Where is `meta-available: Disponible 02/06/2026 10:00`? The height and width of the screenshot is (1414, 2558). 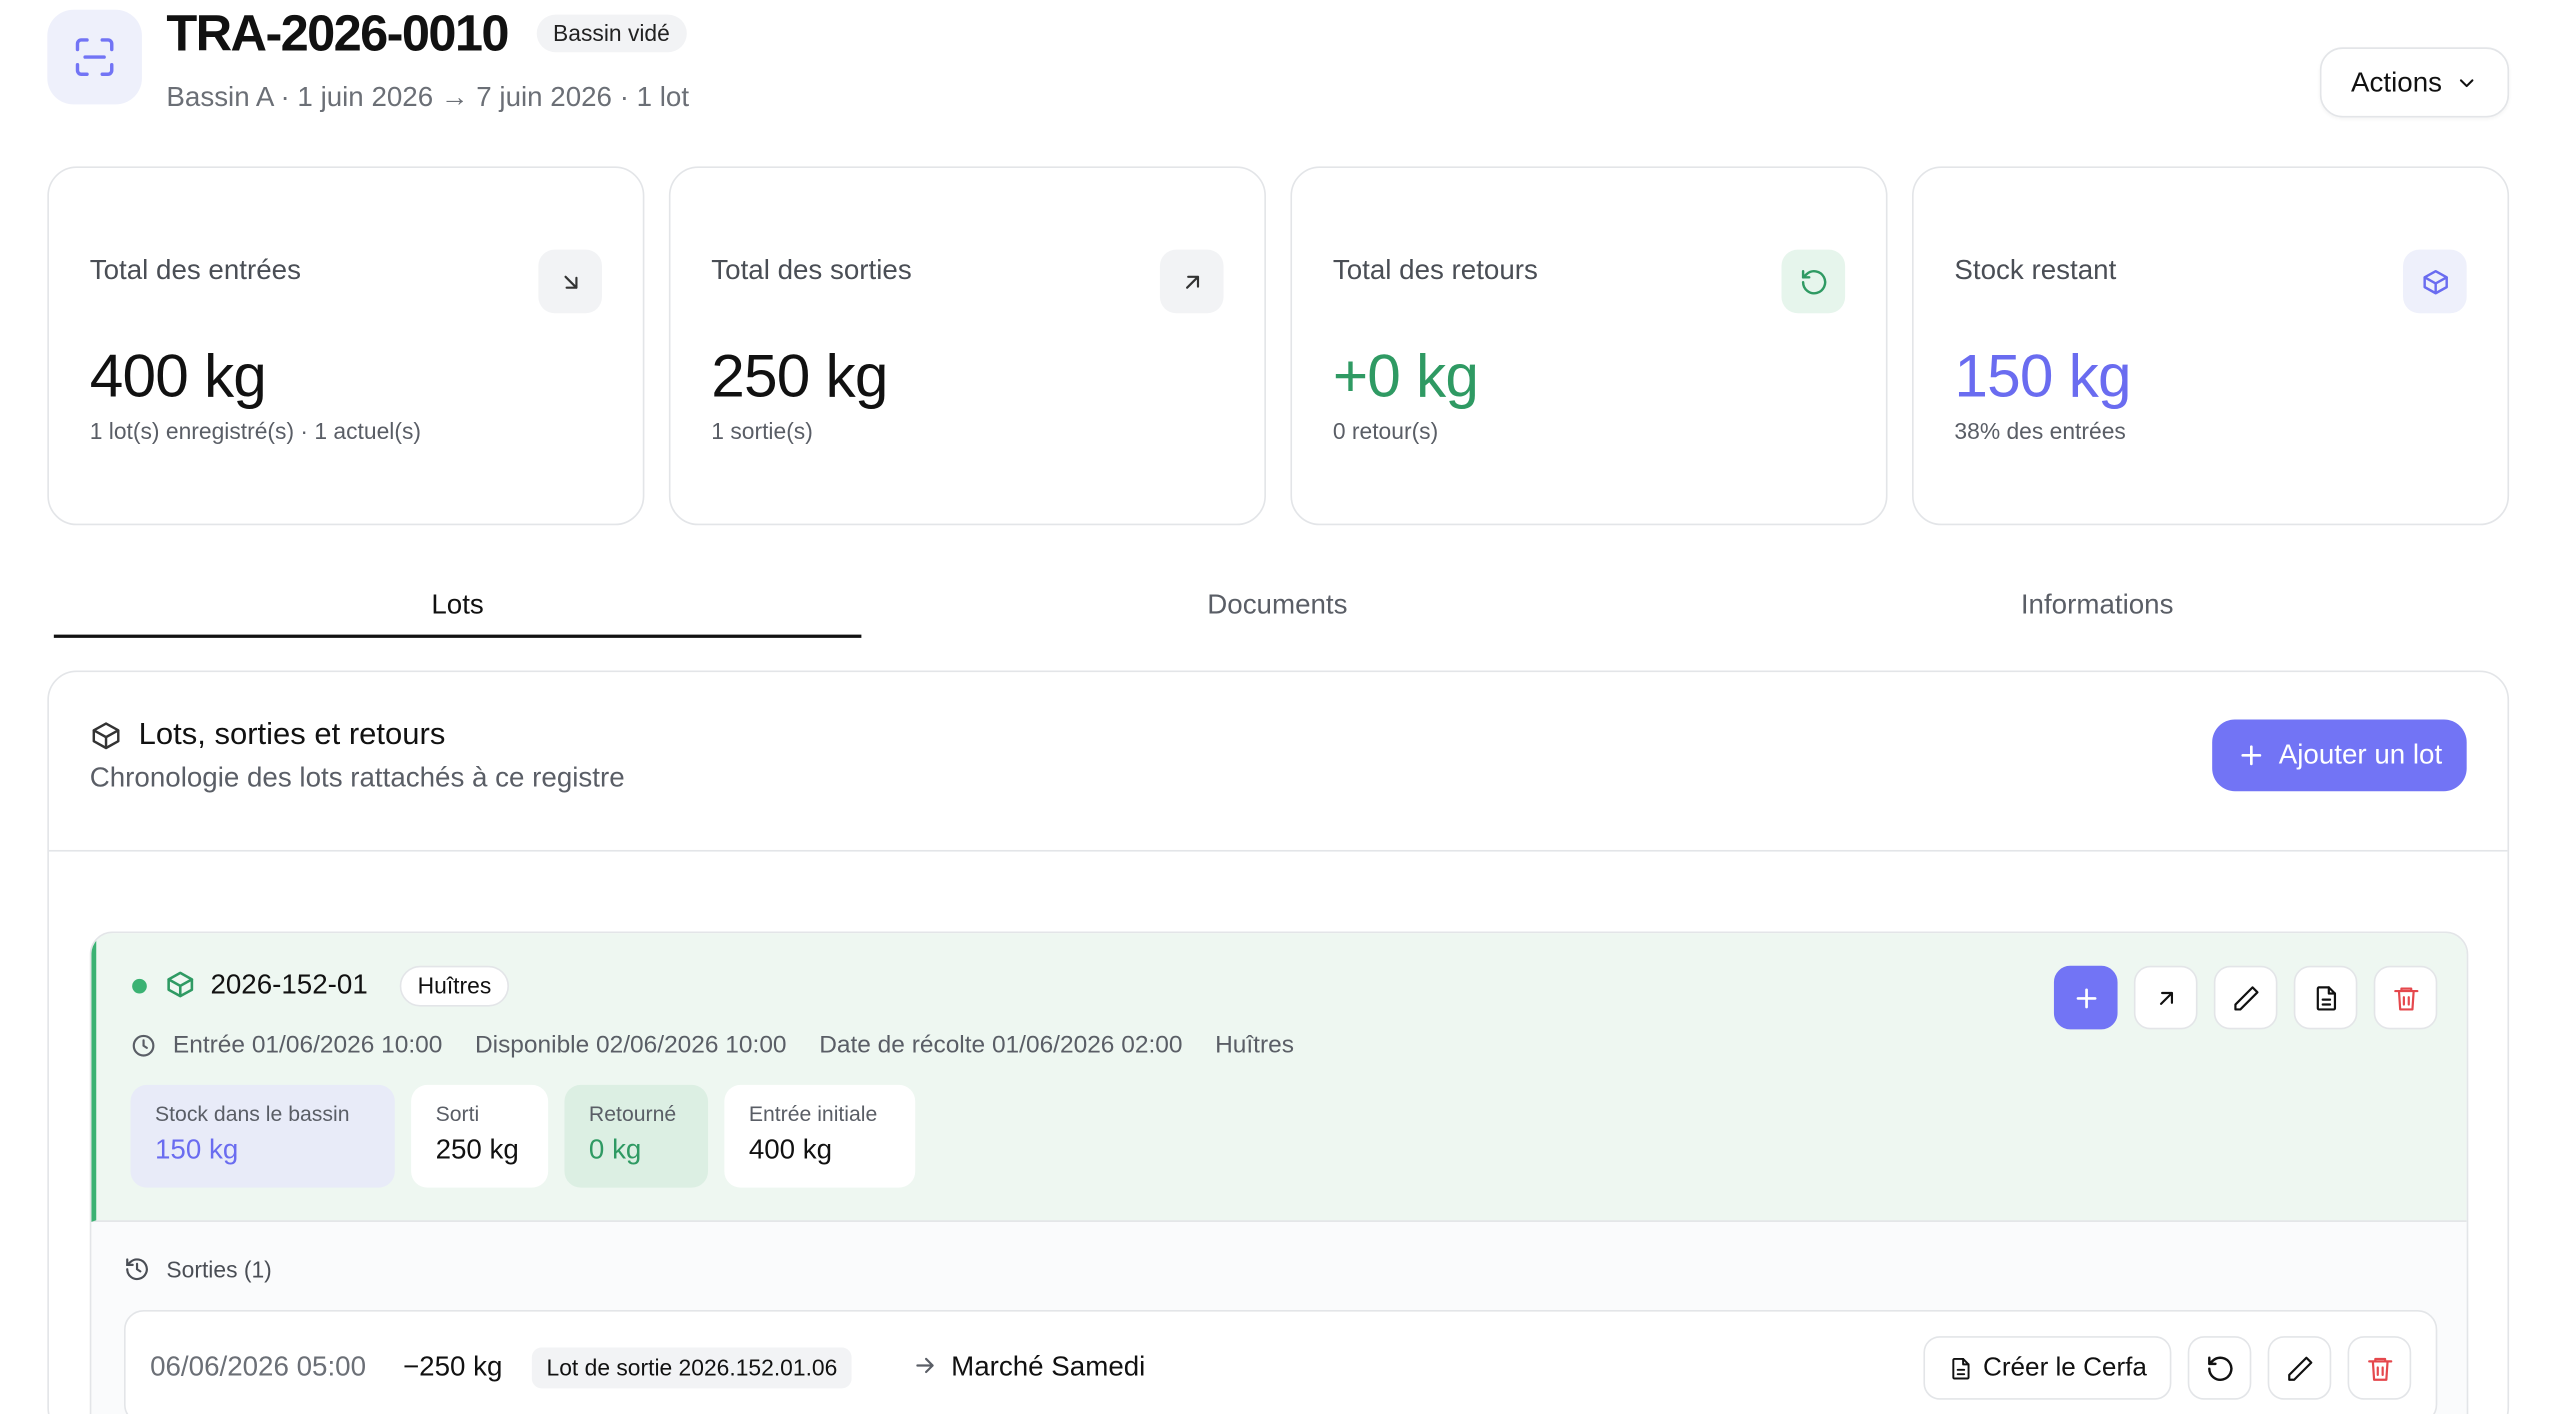 meta-available: Disponible 02/06/2026 10:00 is located at coordinates (630, 1045).